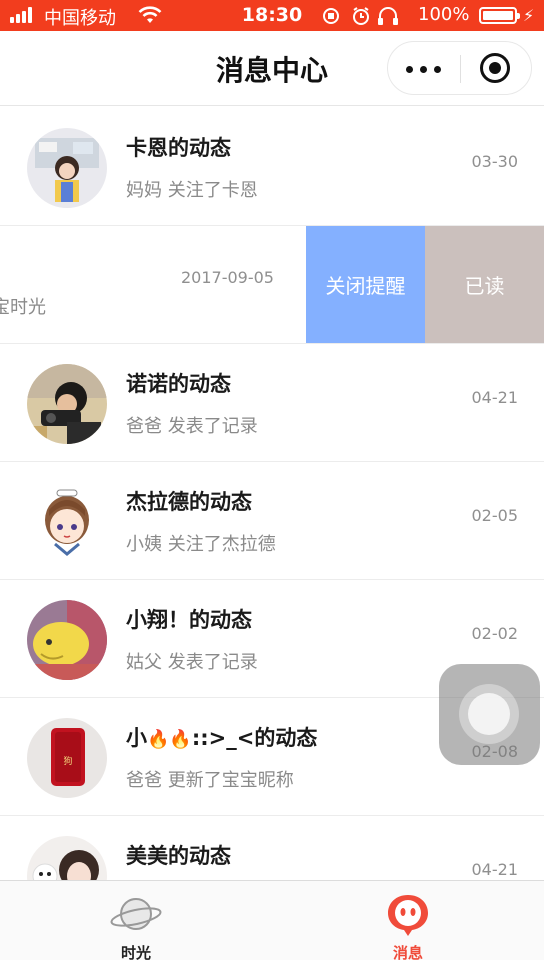 The image size is (544, 960). I want to click on list-item: 诺诺的动态 爸爸 发表了记录 04-21, so click(272, 403).